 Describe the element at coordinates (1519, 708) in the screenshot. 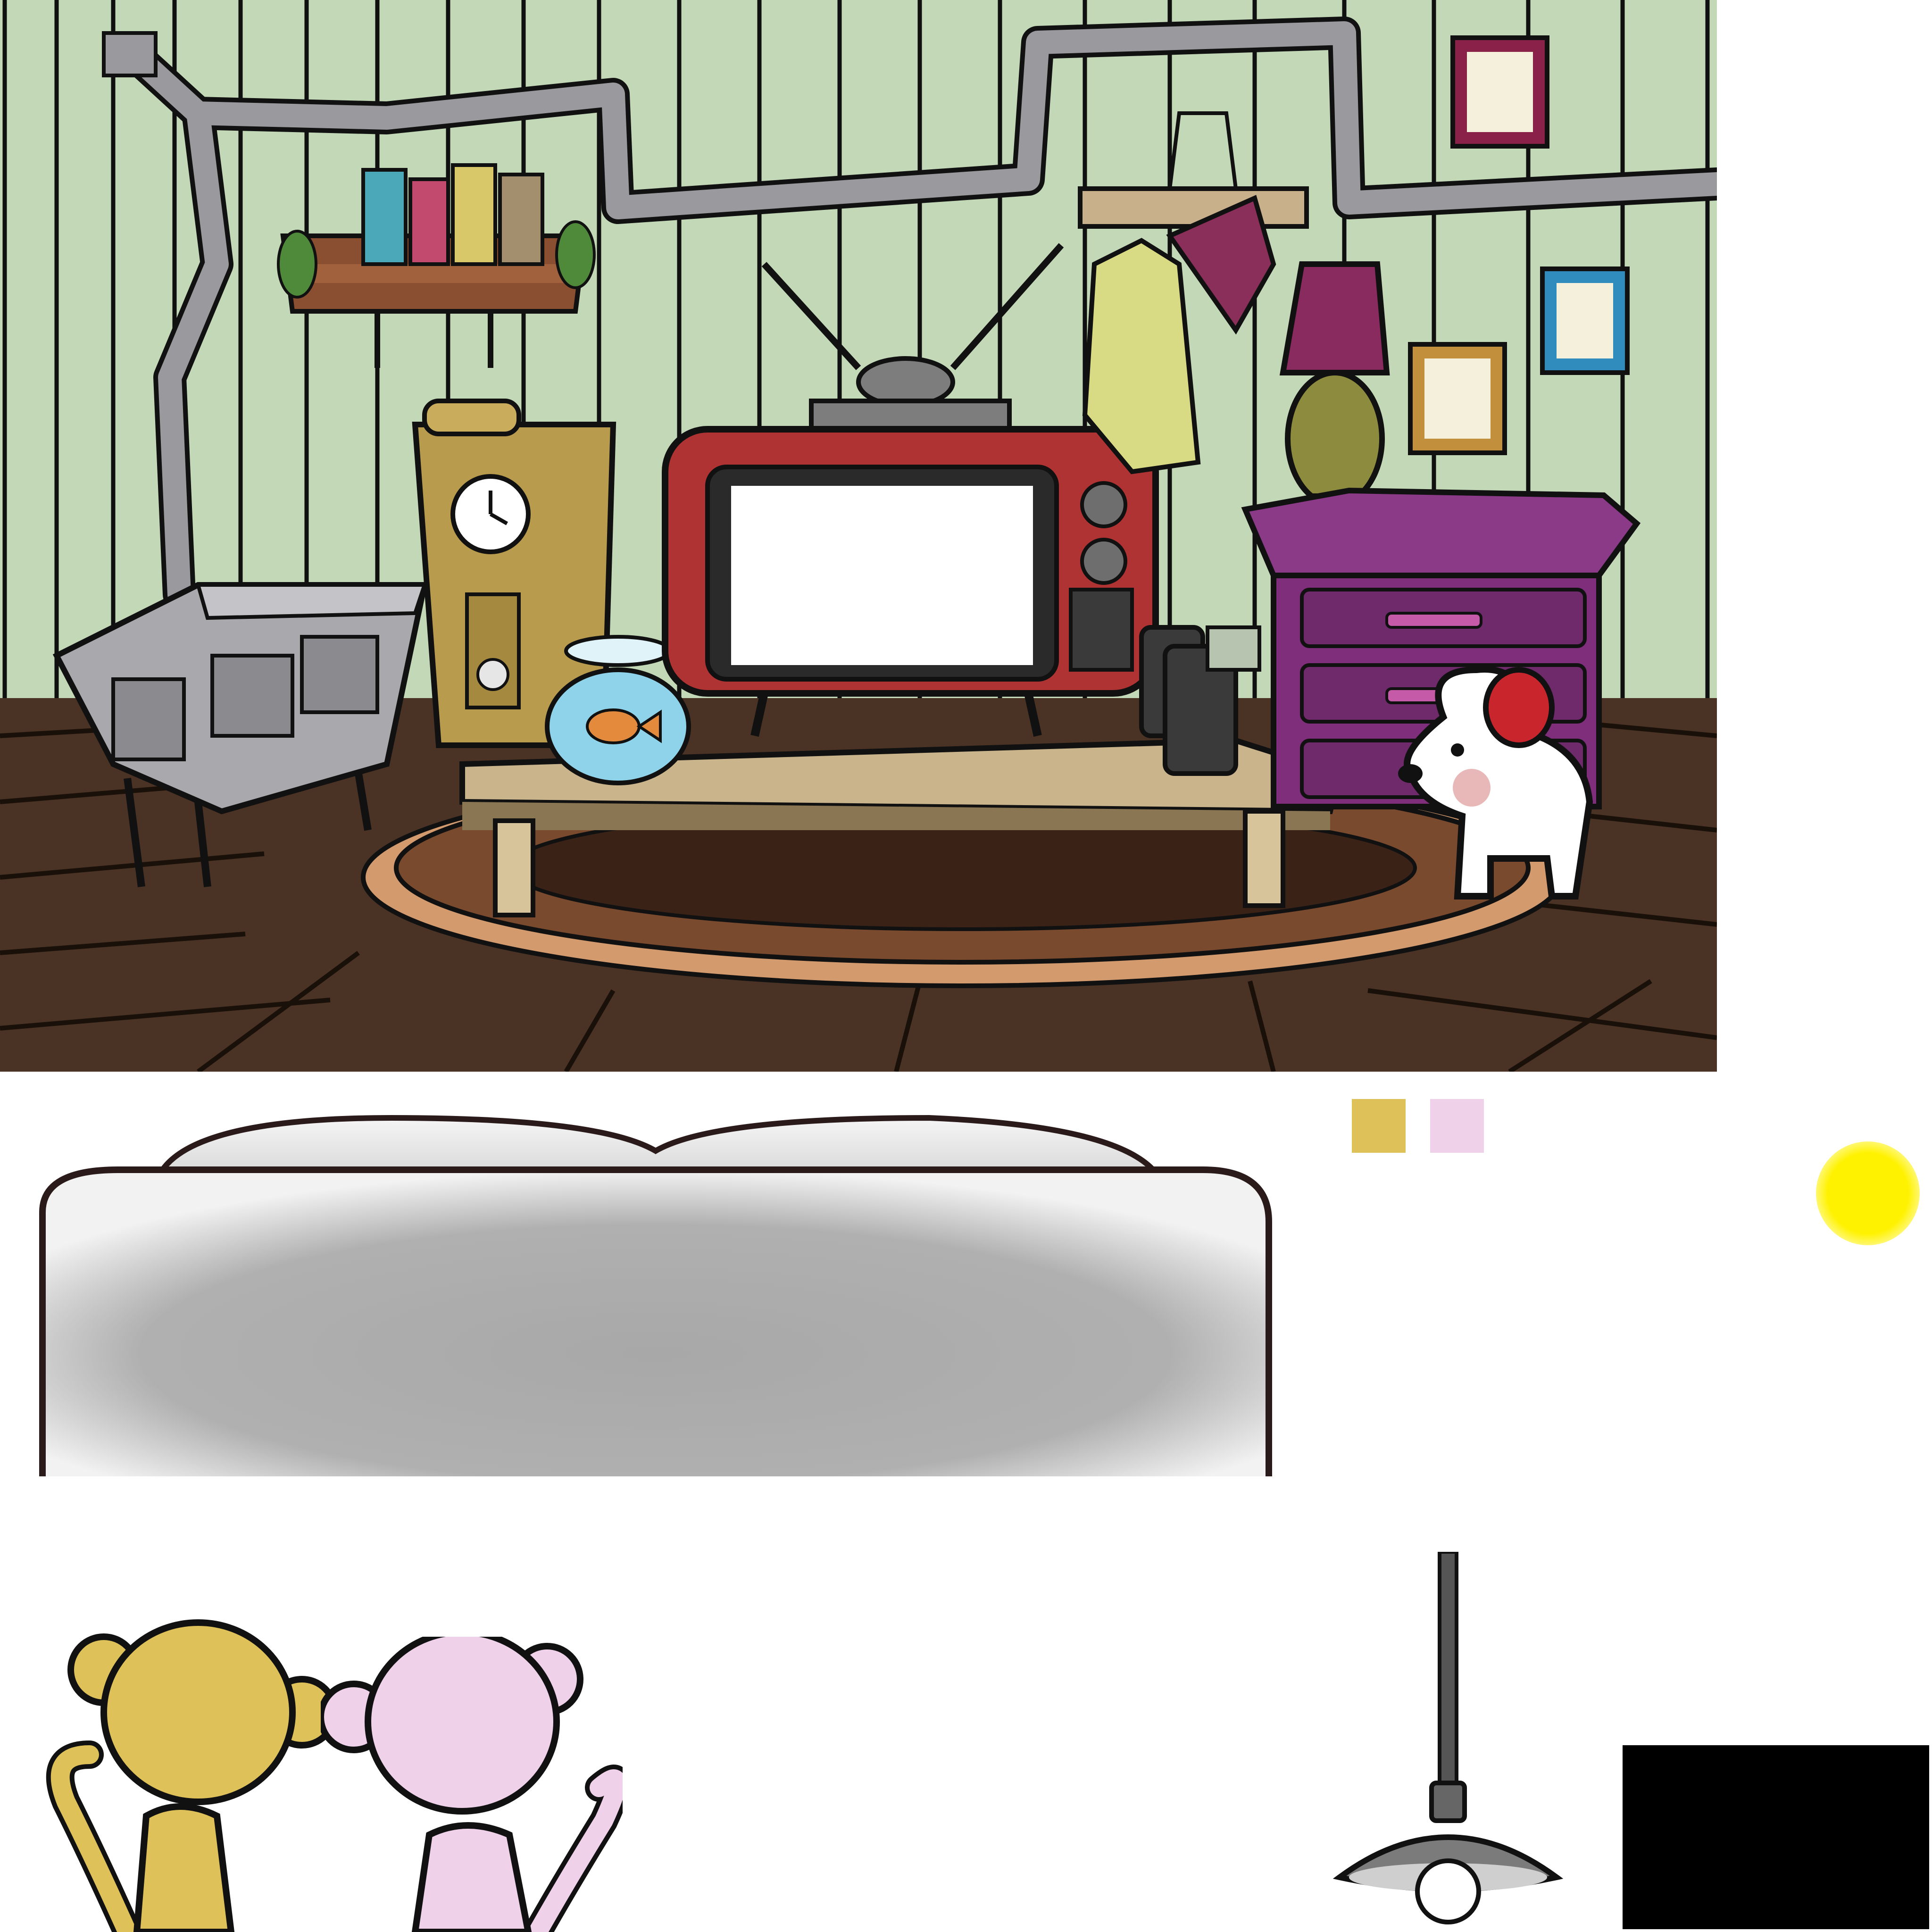

I see `dog-headphones` at that location.